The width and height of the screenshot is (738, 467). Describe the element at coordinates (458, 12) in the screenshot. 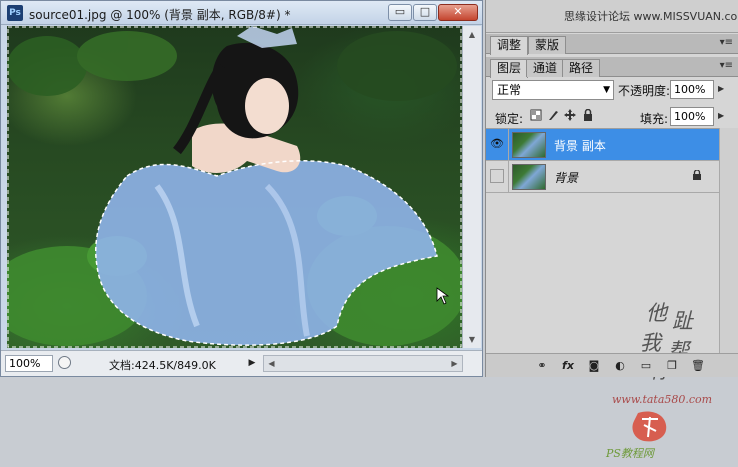

I see `close-button: ✕` at that location.